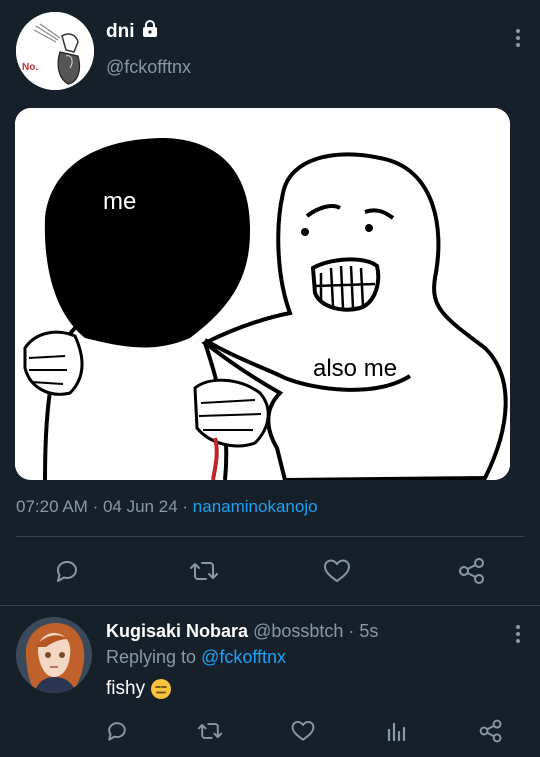 This screenshot has height=757, width=540. What do you see at coordinates (148, 67) in the screenshot?
I see `handle: @fckofftnx` at bounding box center [148, 67].